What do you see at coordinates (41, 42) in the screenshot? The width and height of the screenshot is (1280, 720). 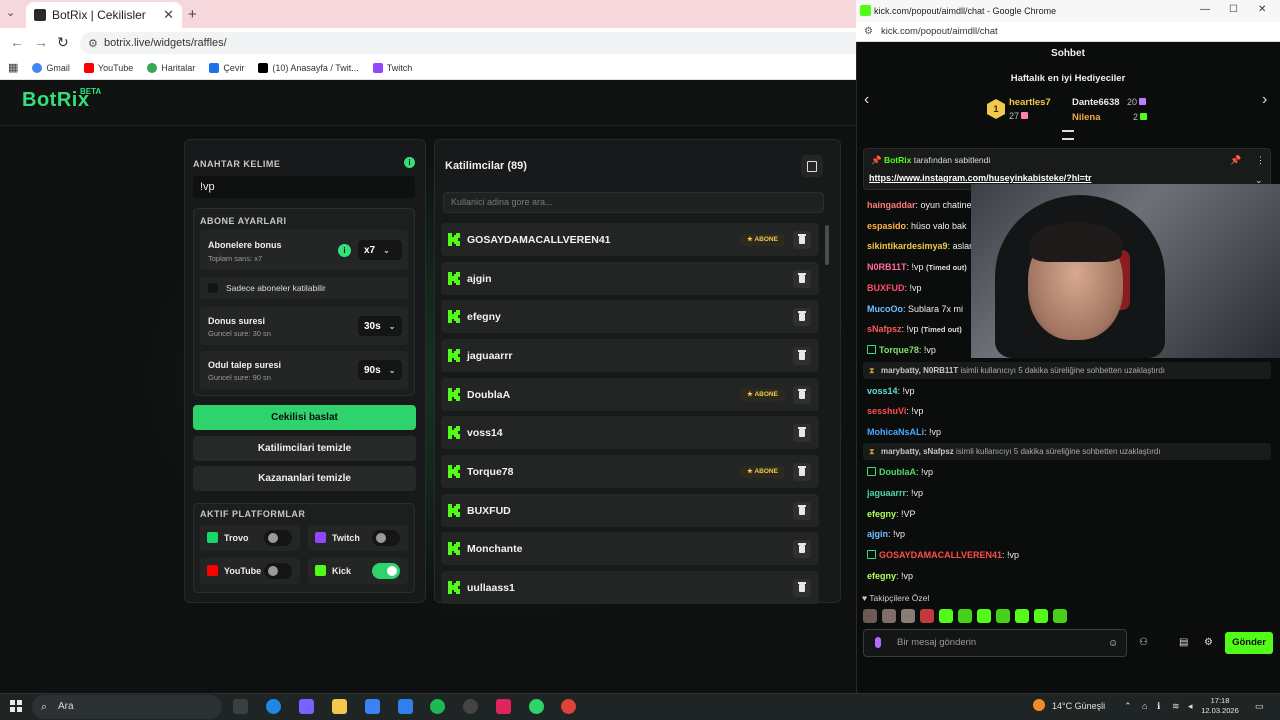 I see `forward-icon: →` at bounding box center [41, 42].